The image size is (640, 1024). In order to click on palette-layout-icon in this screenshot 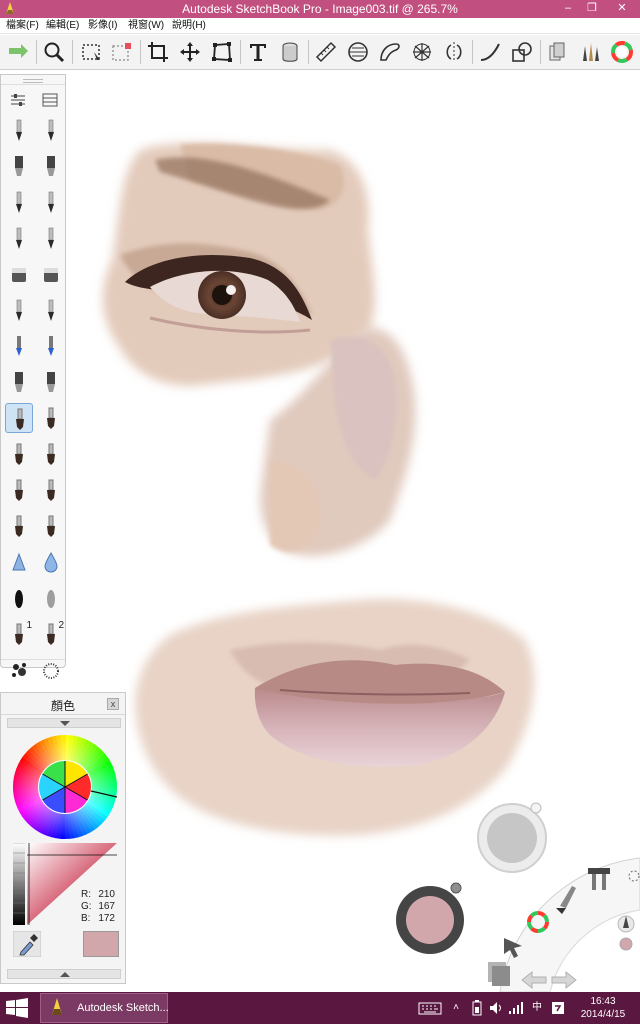, I will do `click(50, 100)`.